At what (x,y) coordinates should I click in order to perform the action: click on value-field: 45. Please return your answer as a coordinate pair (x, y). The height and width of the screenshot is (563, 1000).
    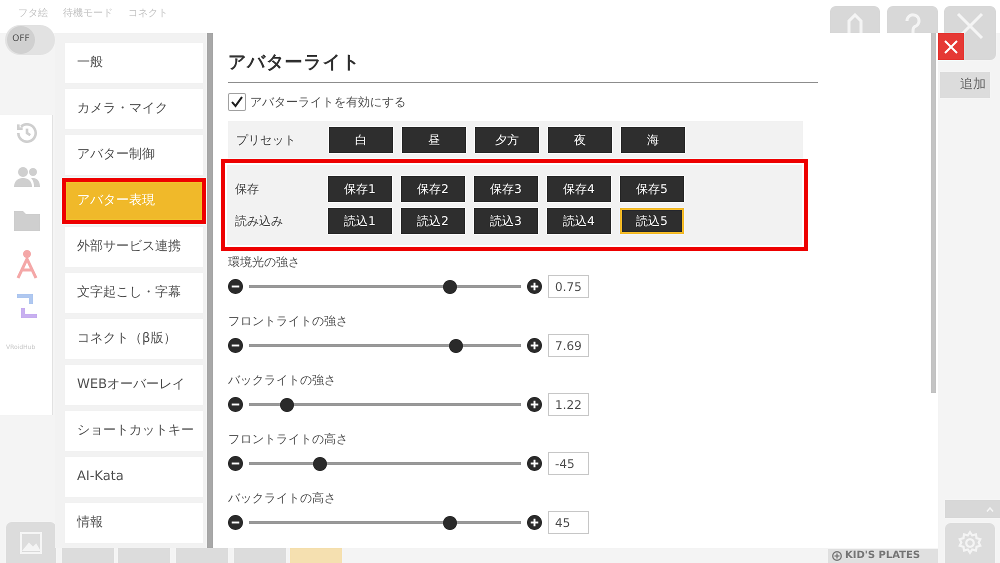
    Looking at the image, I should click on (568, 522).